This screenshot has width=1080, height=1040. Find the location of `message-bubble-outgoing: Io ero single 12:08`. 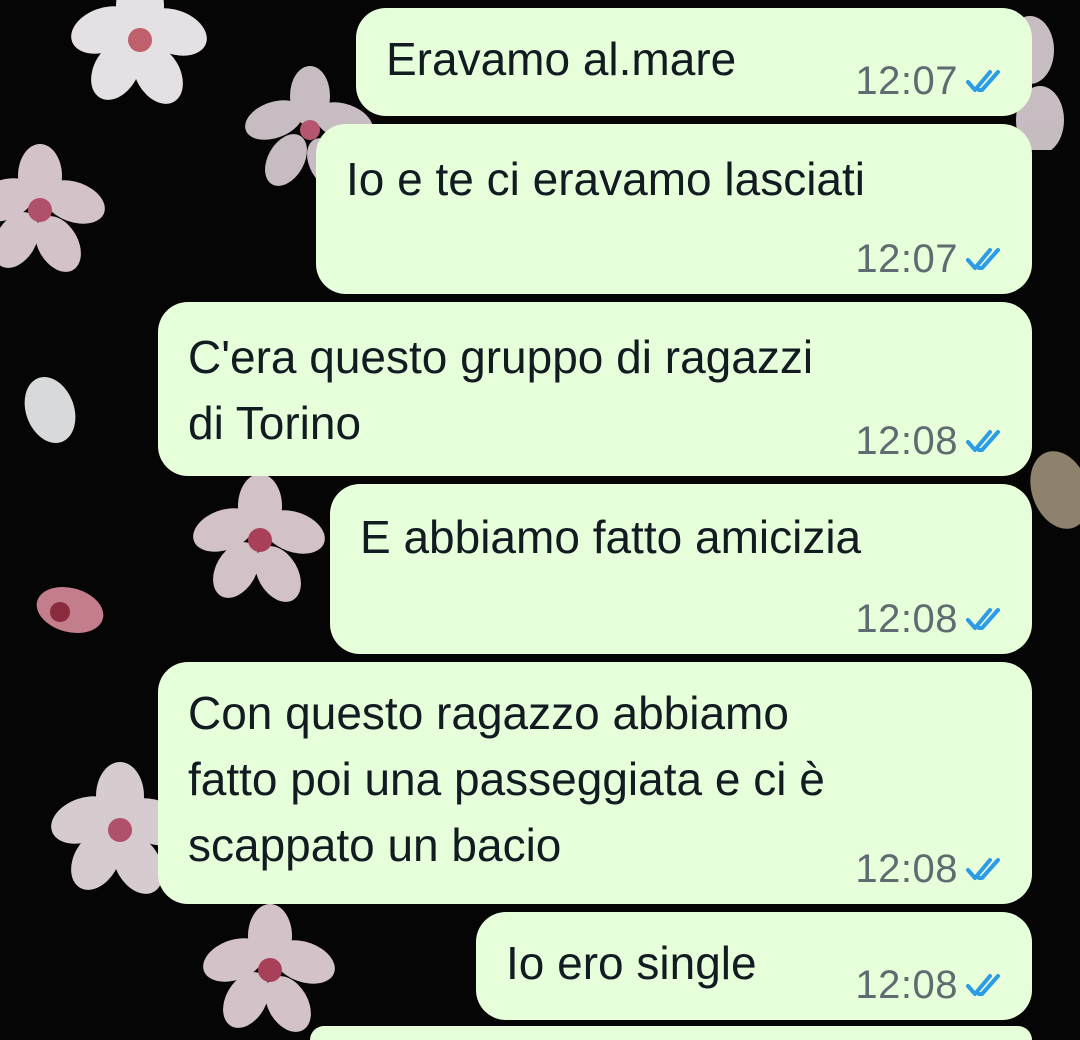

message-bubble-outgoing: Io ero single 12:08 is located at coordinates (754, 966).